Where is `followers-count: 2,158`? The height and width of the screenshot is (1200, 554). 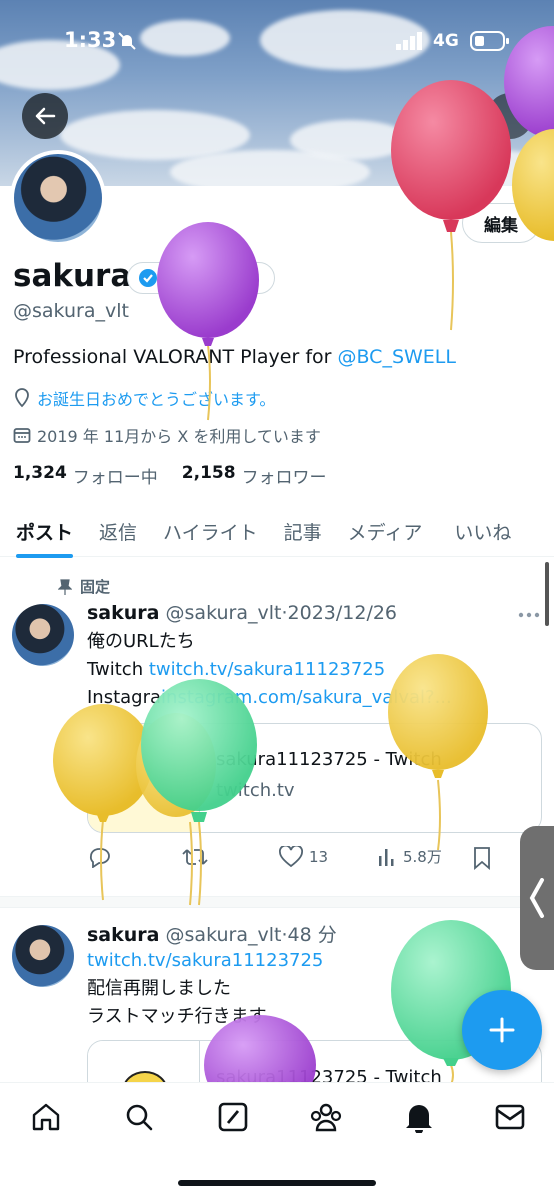 followers-count: 2,158 is located at coordinates (209, 475).